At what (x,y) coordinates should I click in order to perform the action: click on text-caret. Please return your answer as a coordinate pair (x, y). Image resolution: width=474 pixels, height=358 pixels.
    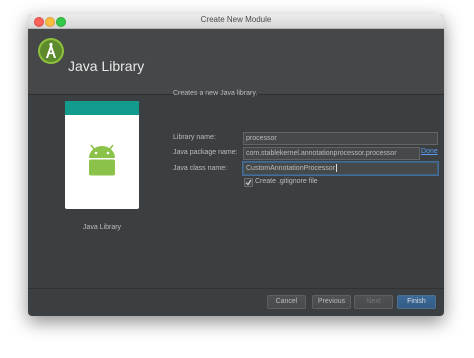
    Looking at the image, I should click on (337, 168).